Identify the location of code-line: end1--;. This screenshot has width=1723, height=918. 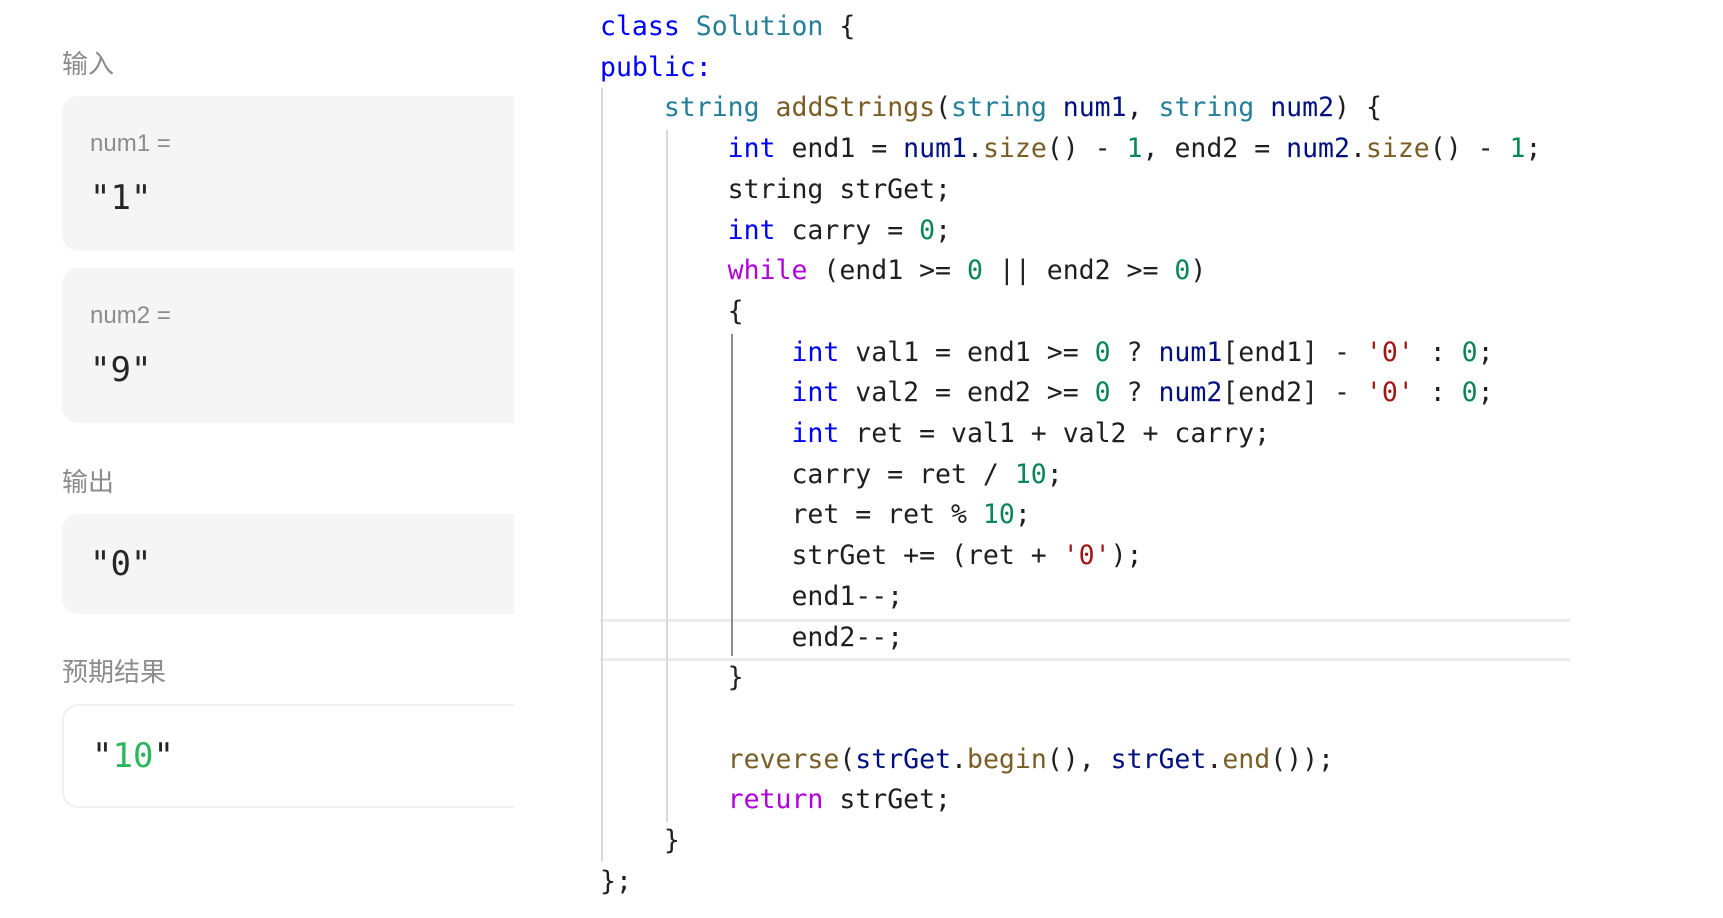
(751, 597).